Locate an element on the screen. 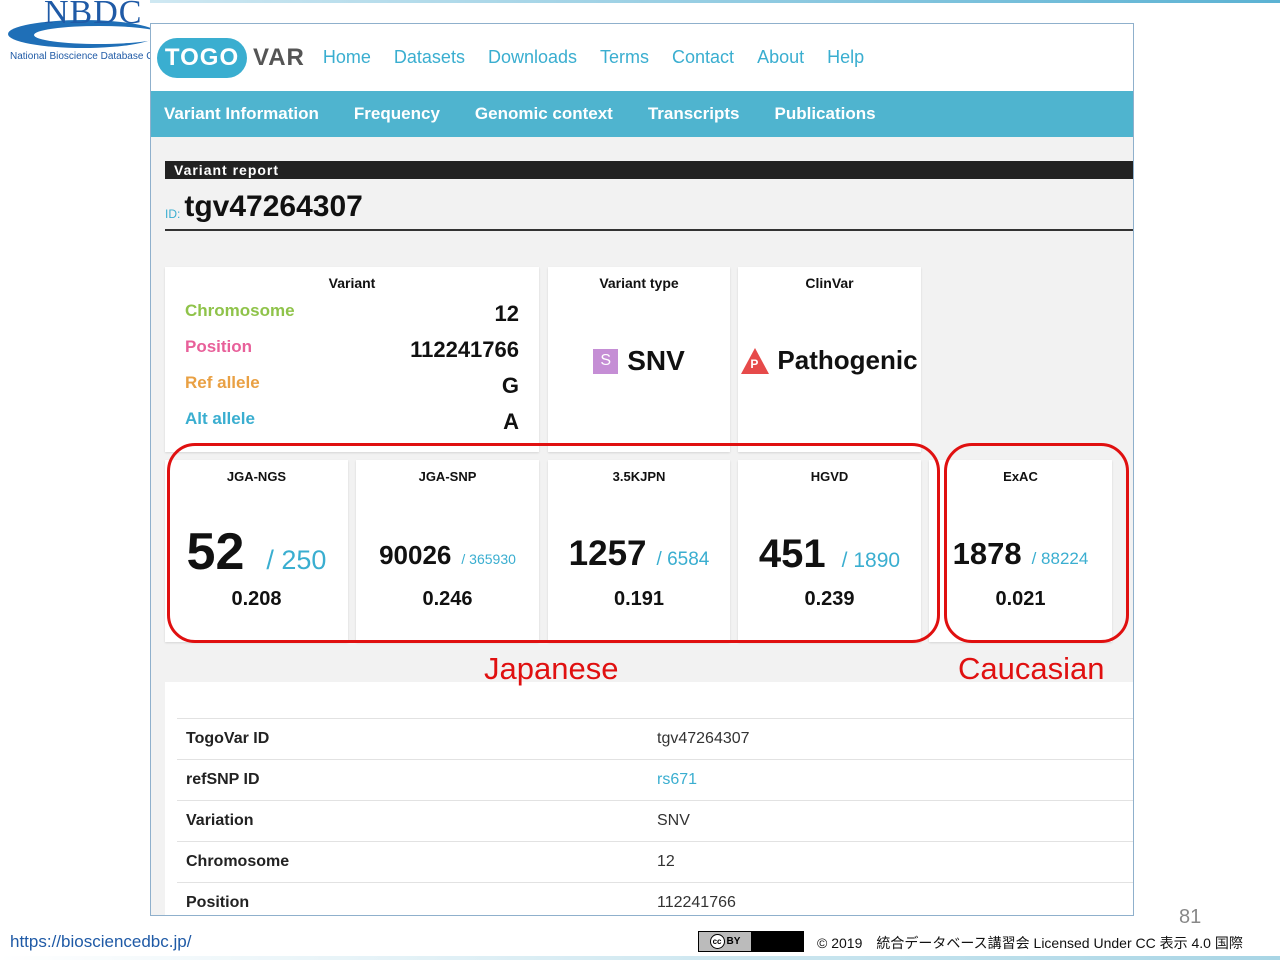 Image resolution: width=1280 pixels, height=960 pixels. clinvar-value: P Pathogenic is located at coordinates (829, 360).